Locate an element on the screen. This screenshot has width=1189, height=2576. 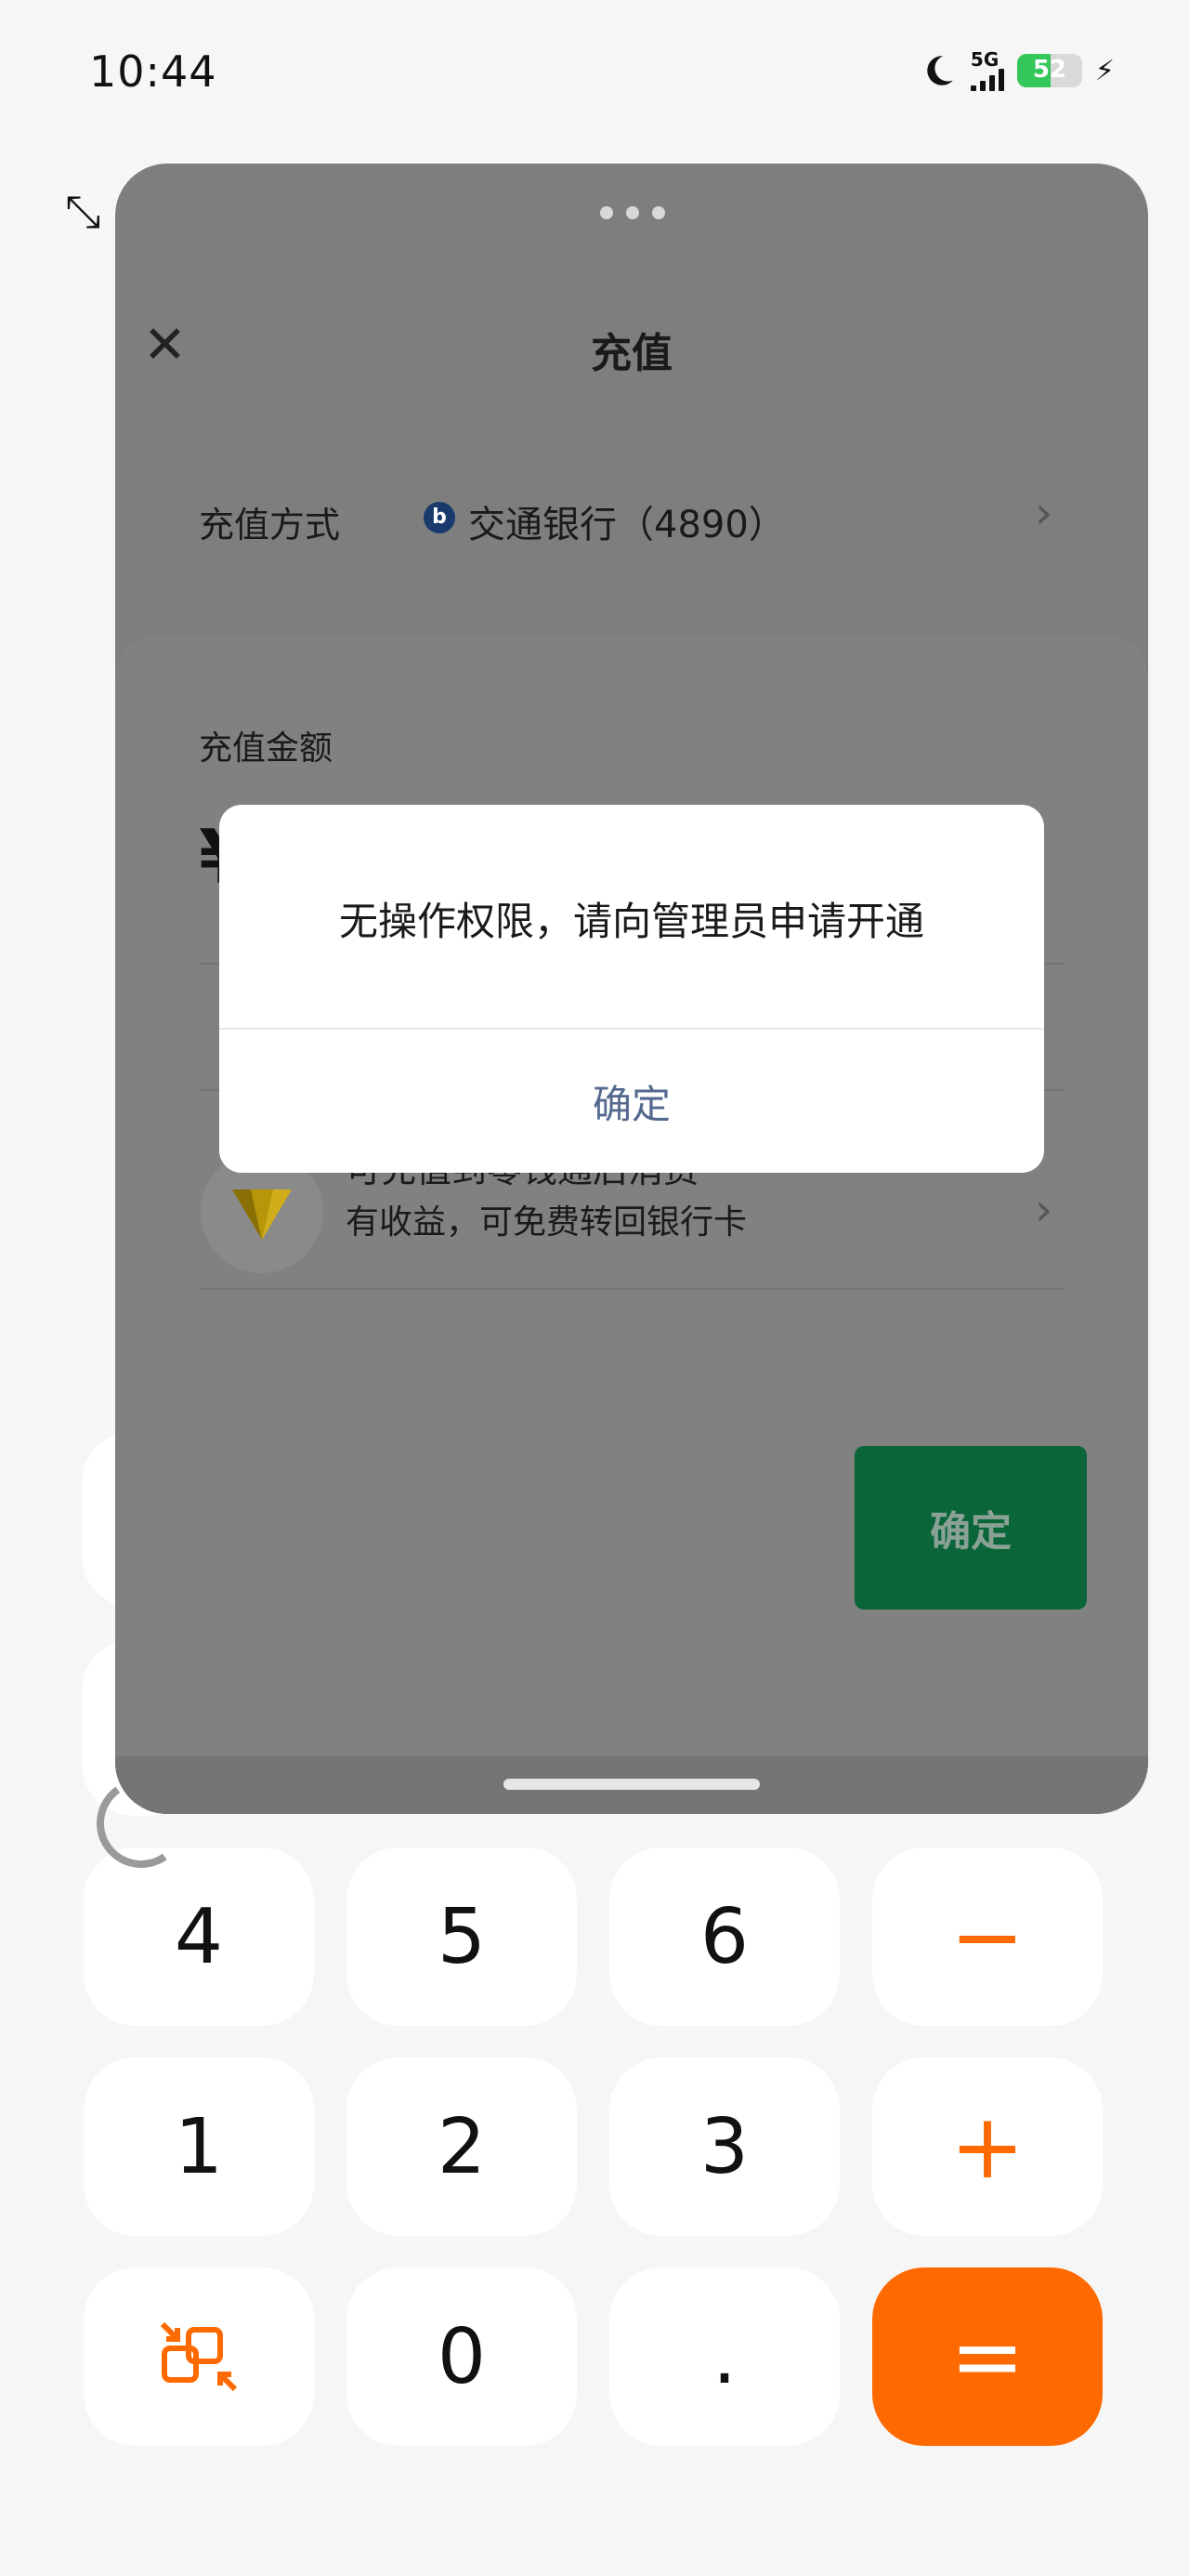
calc-key-switch is located at coordinates (199, 2356).